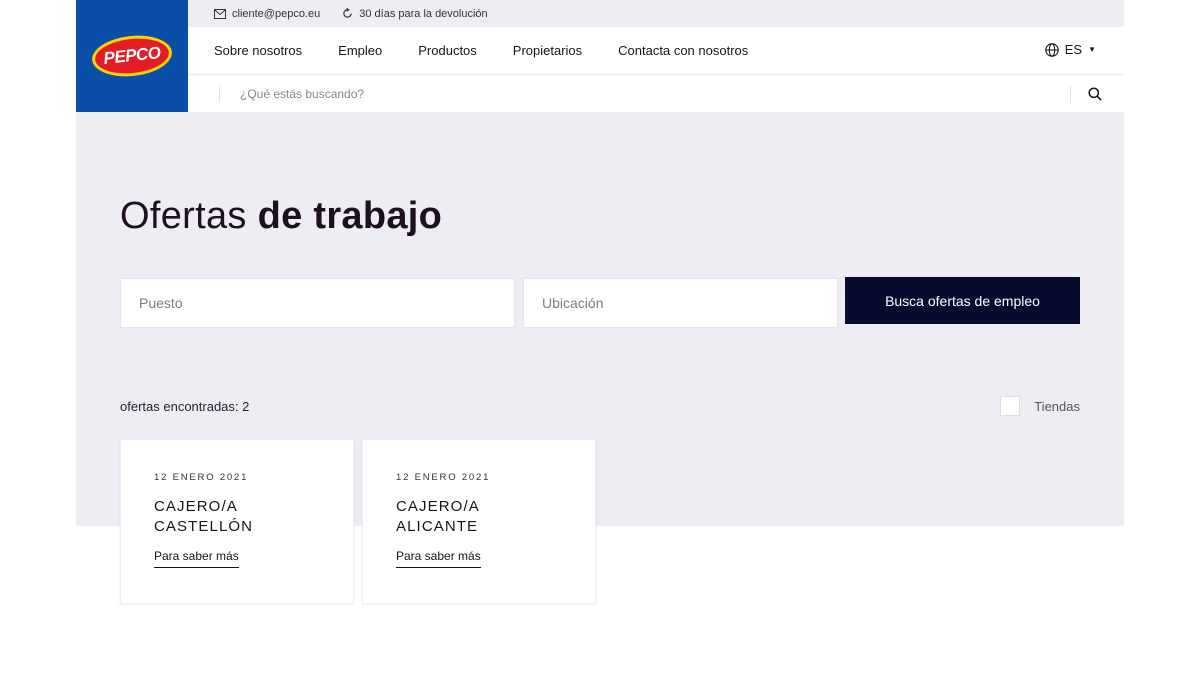  I want to click on job-title: CAJERO/A CASTELLÓN, so click(204, 516).